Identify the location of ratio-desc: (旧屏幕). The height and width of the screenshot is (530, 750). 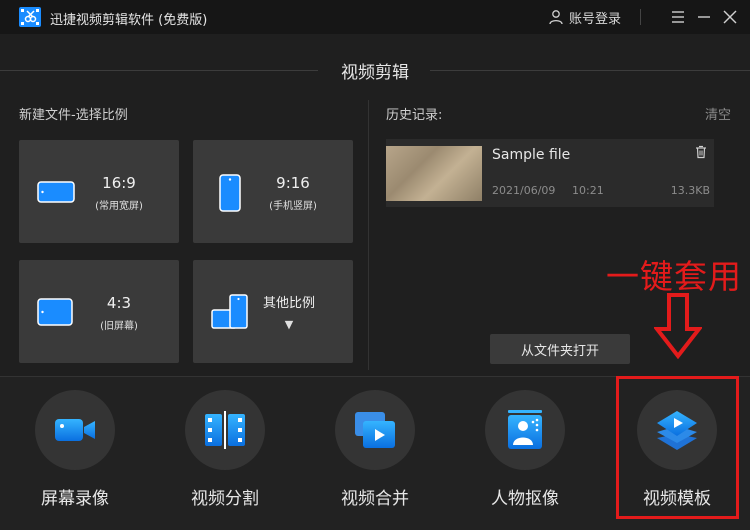
(119, 326).